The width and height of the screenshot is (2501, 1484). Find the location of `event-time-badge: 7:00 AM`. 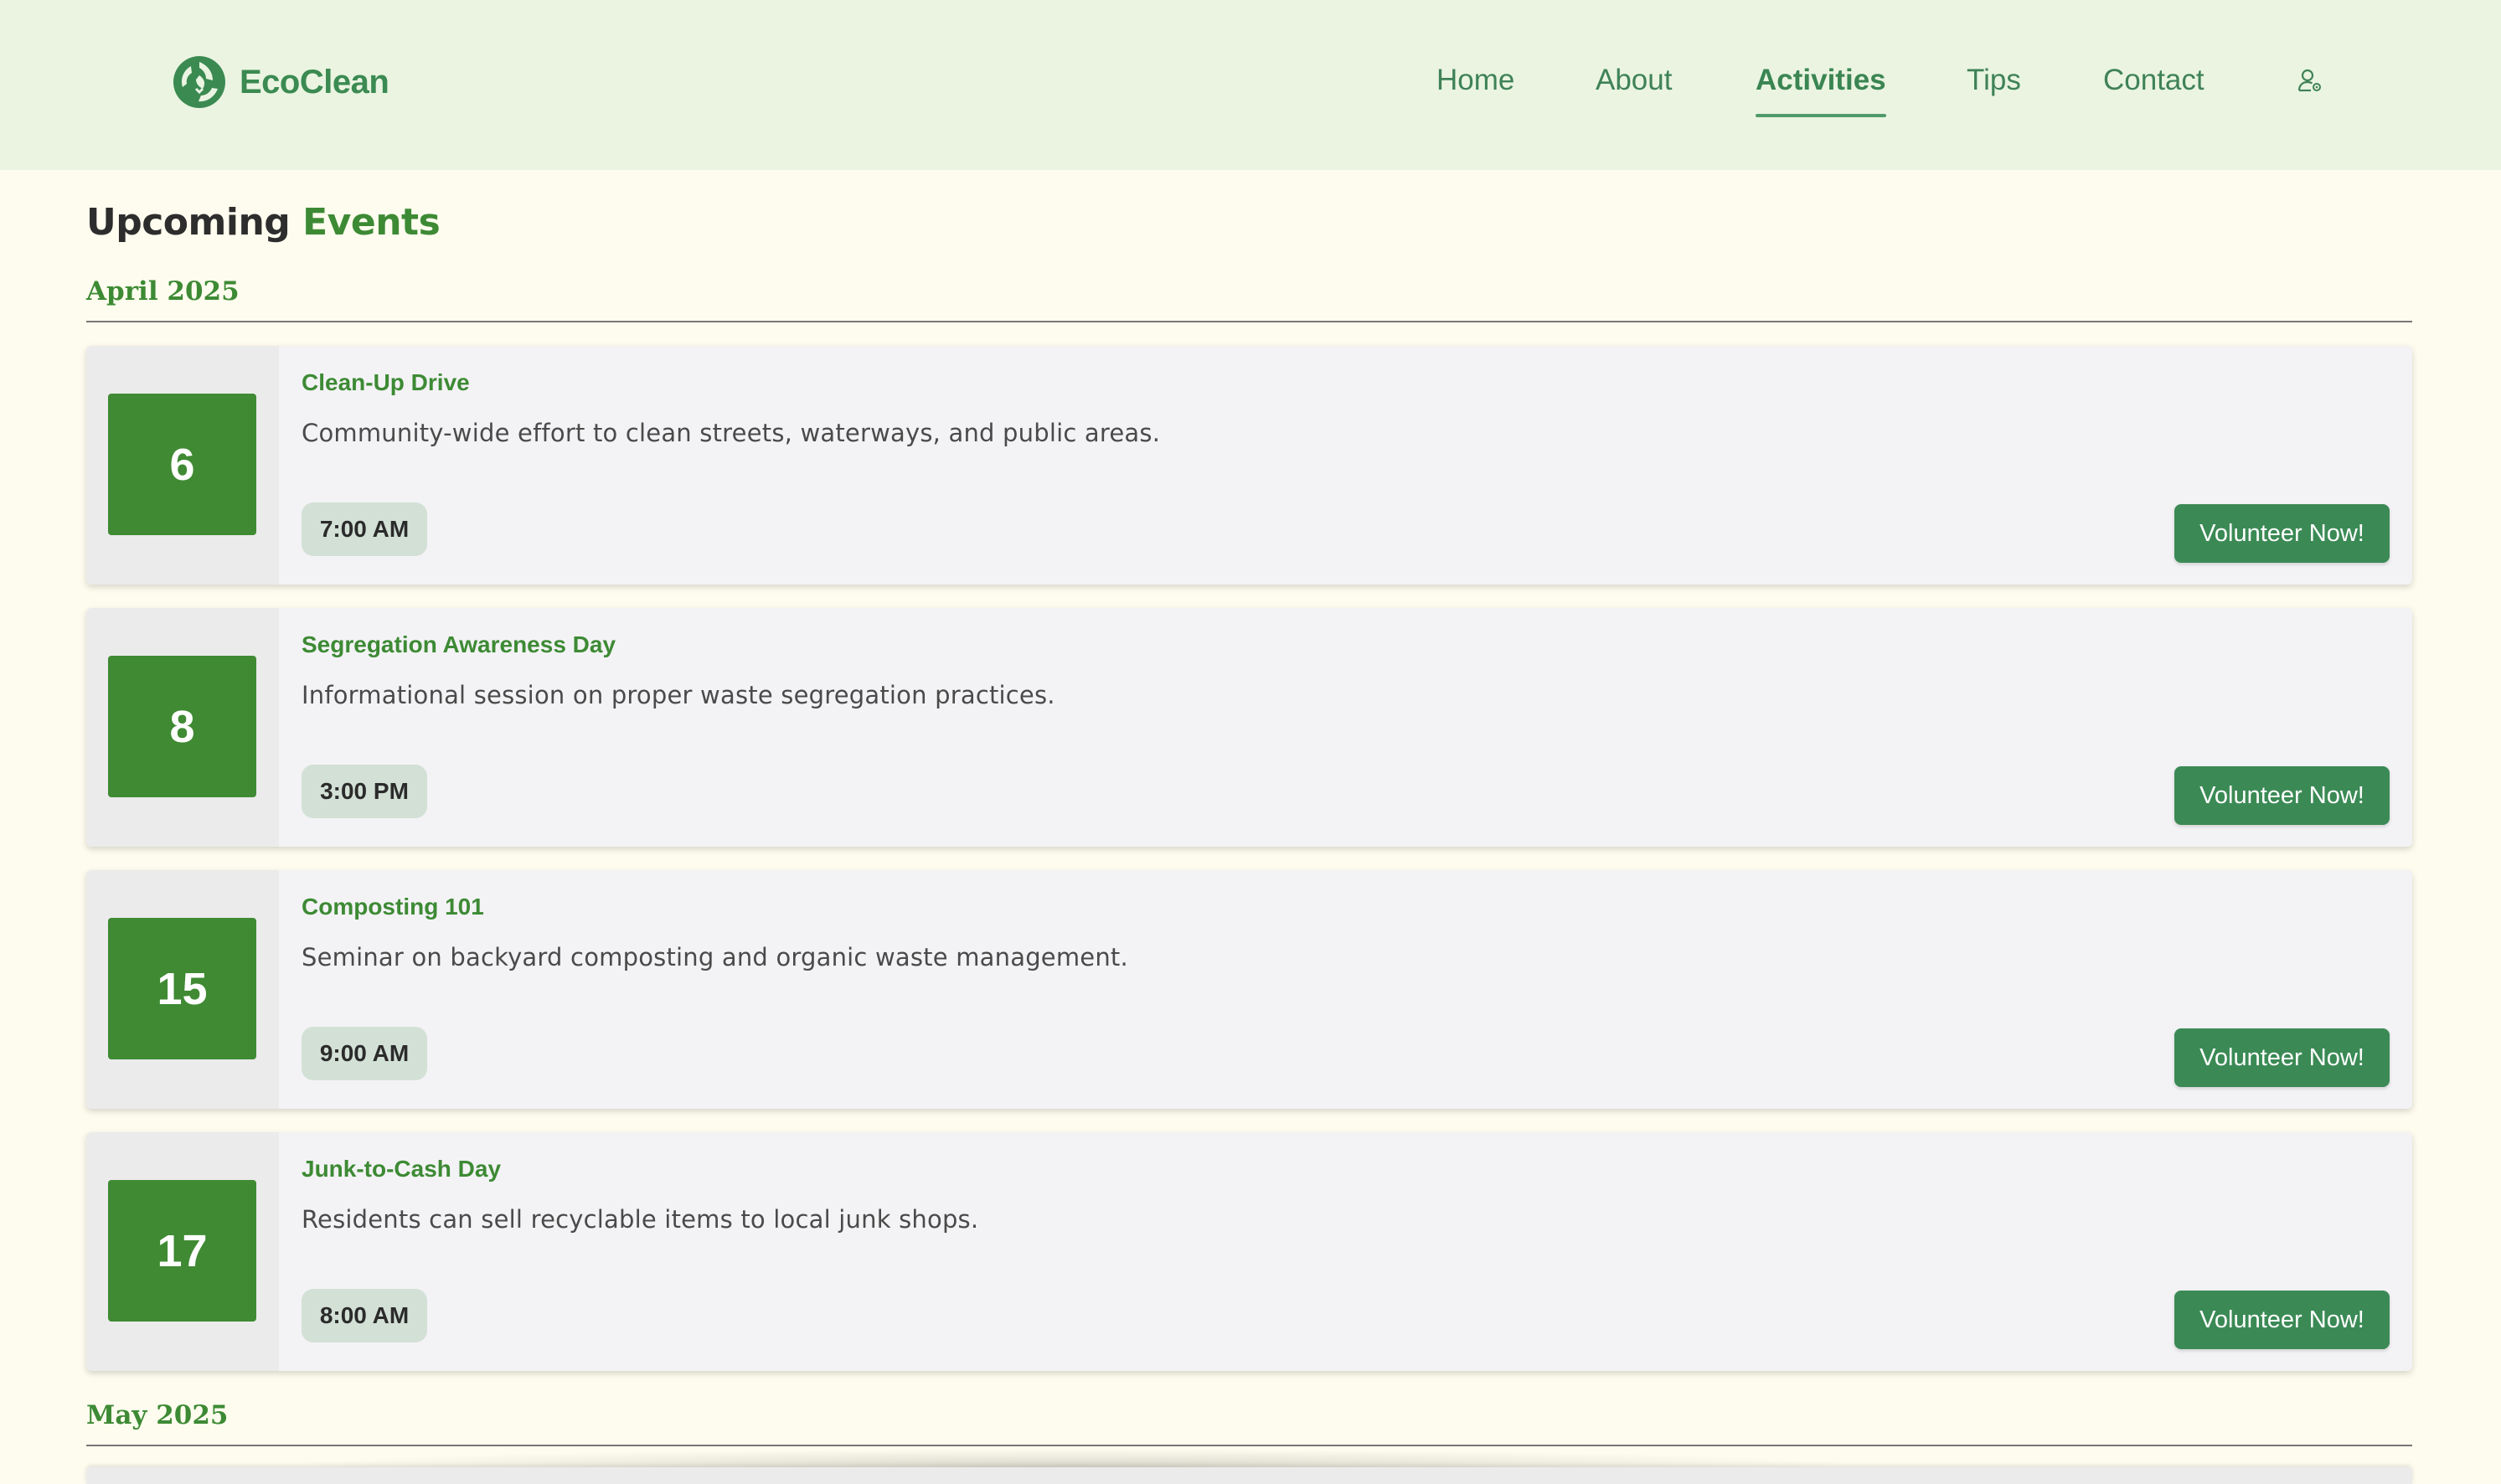

event-time-badge: 7:00 AM is located at coordinates (364, 529).